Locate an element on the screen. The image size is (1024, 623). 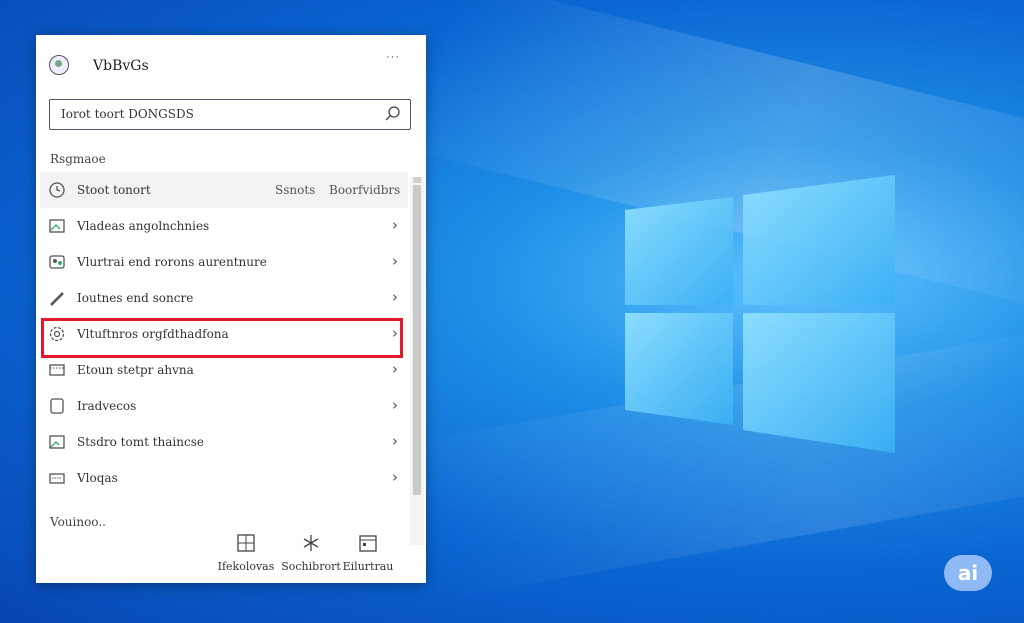
avatar is located at coordinates (59, 65).